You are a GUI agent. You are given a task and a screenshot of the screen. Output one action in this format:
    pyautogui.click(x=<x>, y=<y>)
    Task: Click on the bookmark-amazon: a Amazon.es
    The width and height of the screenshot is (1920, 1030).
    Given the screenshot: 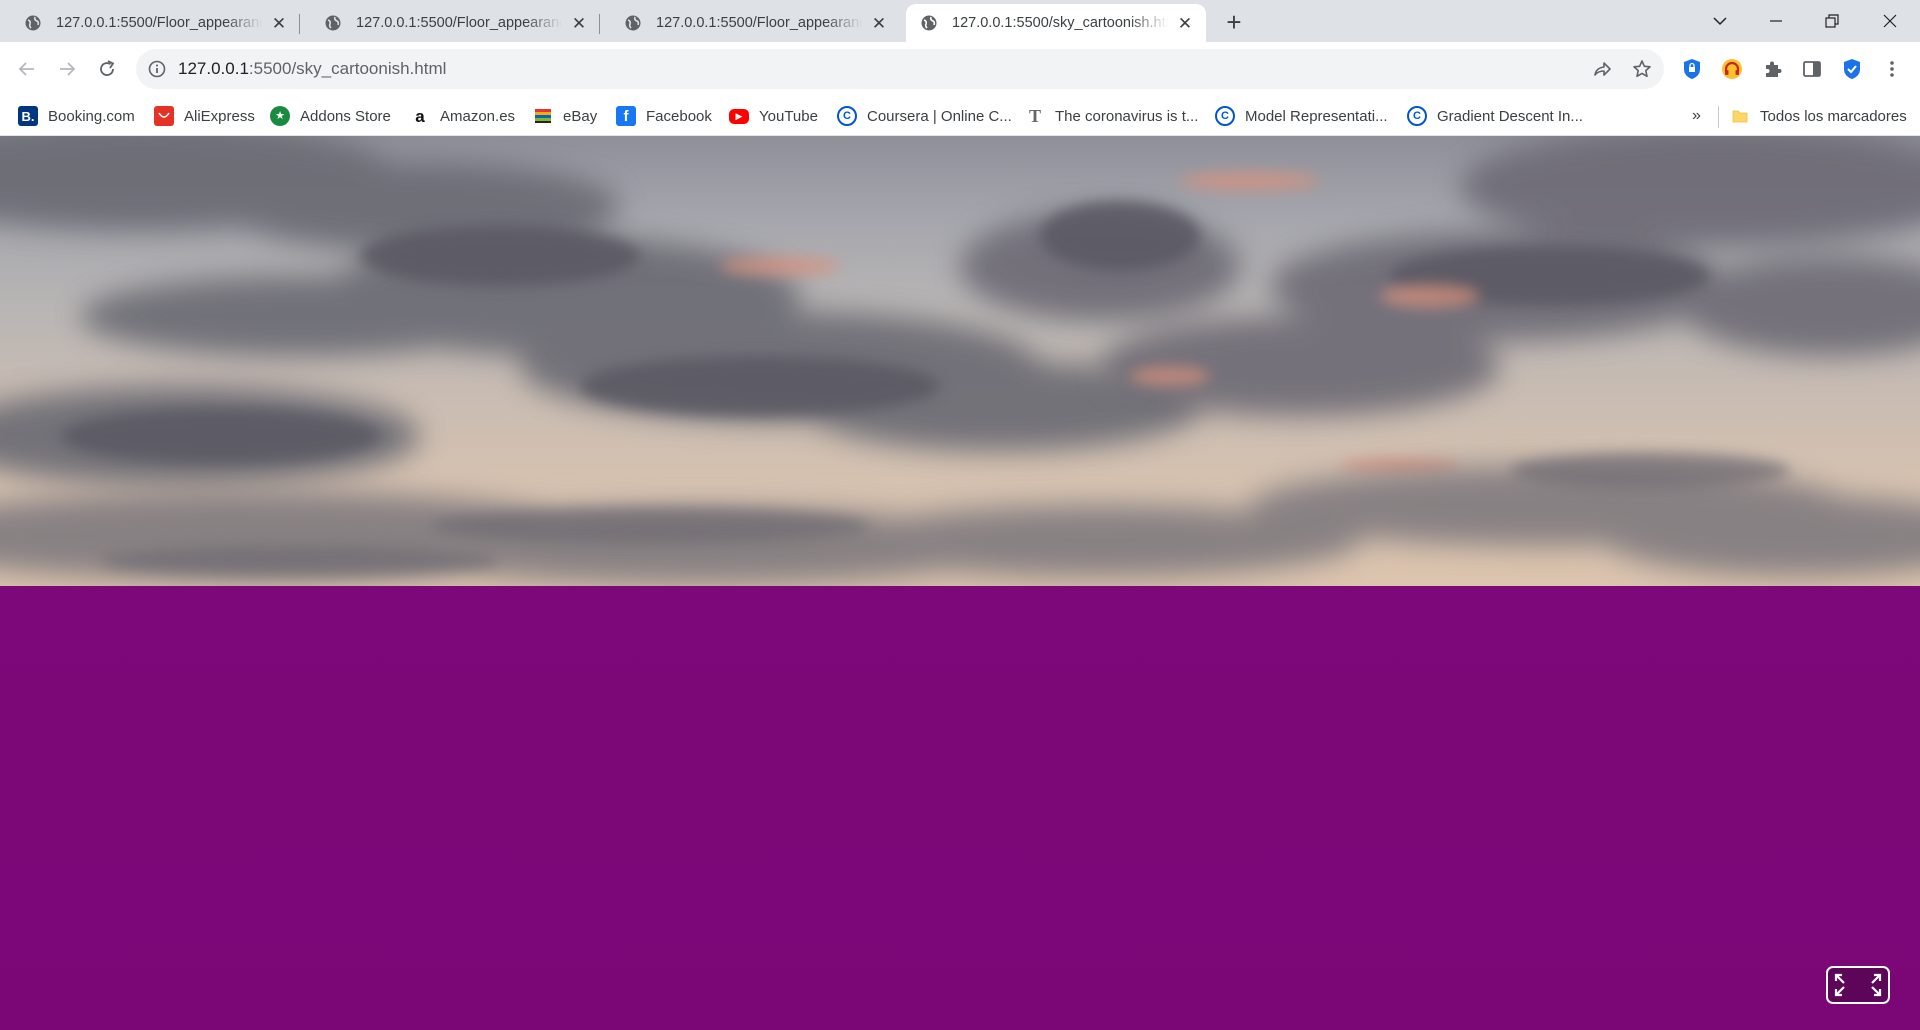 What is the action you would take?
    pyautogui.click(x=462, y=116)
    